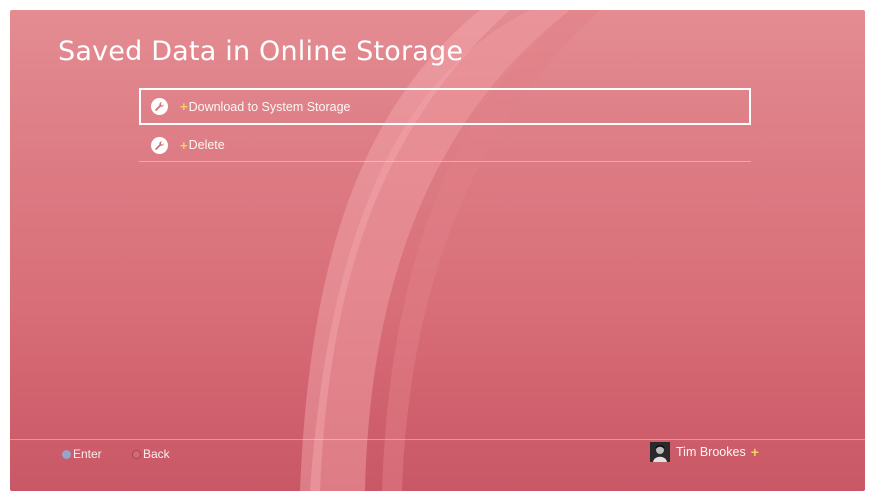  Describe the element at coordinates (269, 106) in the screenshot. I see `menu-item-label: Download to System Storage` at that location.